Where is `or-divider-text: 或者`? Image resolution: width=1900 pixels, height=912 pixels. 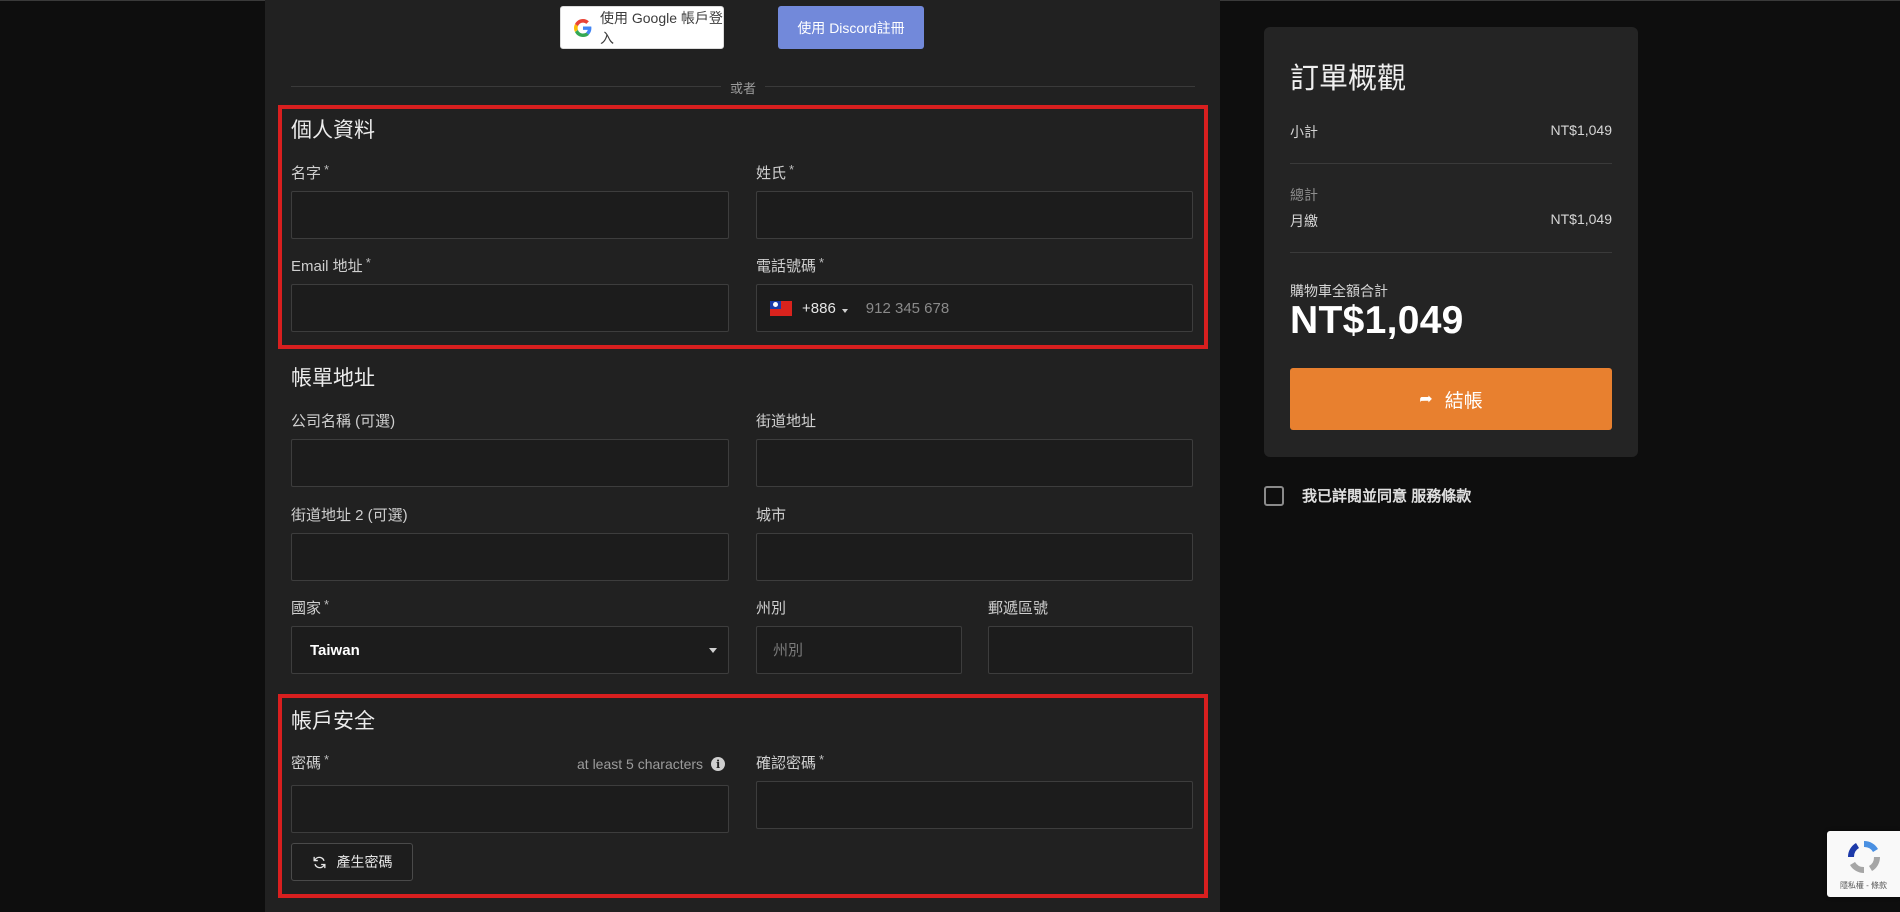 or-divider-text: 或者 is located at coordinates (742, 88).